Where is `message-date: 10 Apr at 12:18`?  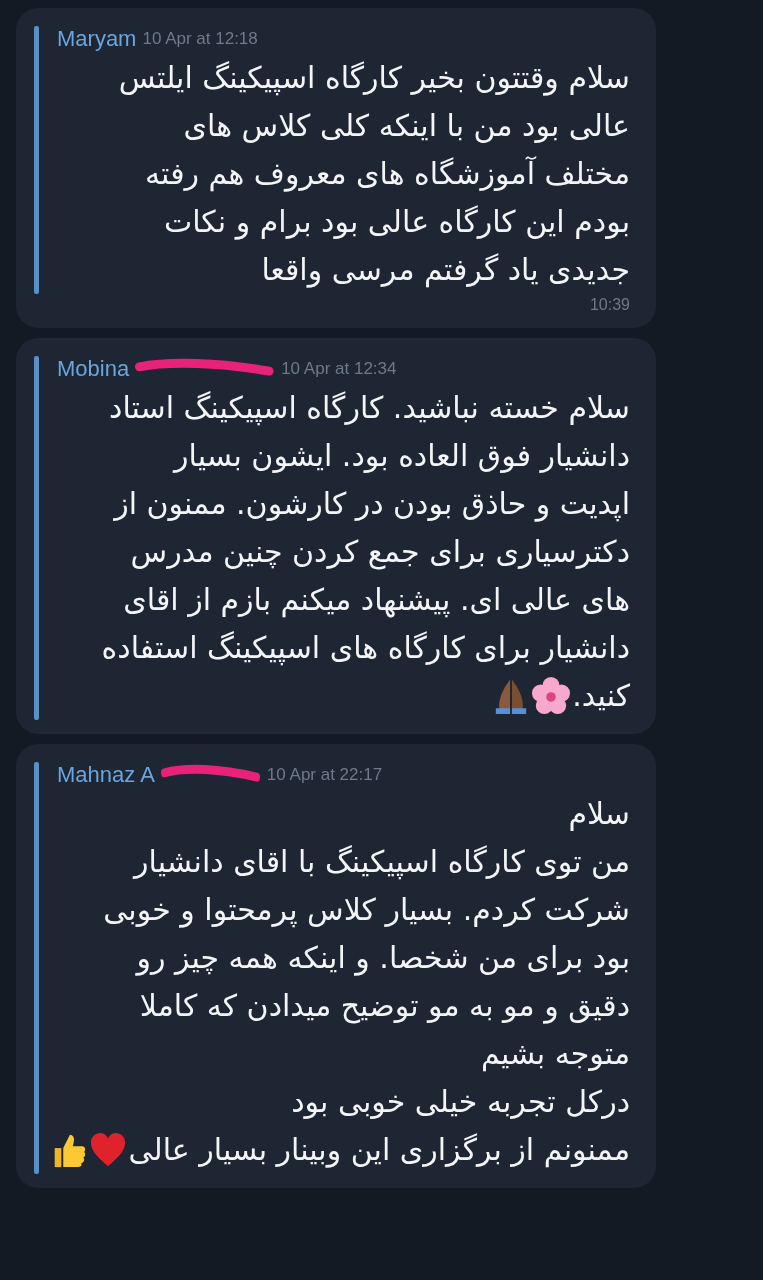 message-date: 10 Apr at 12:18 is located at coordinates (200, 39).